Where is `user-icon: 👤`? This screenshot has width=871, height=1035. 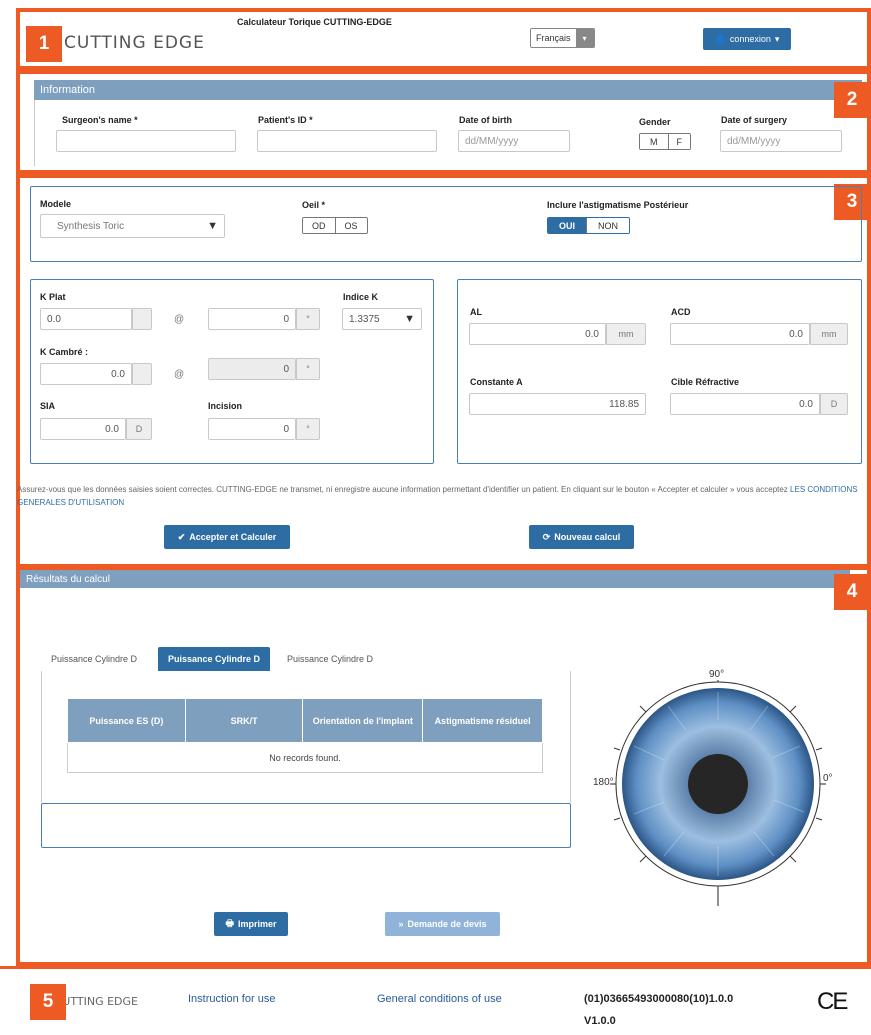 user-icon: 👤 is located at coordinates (720, 38).